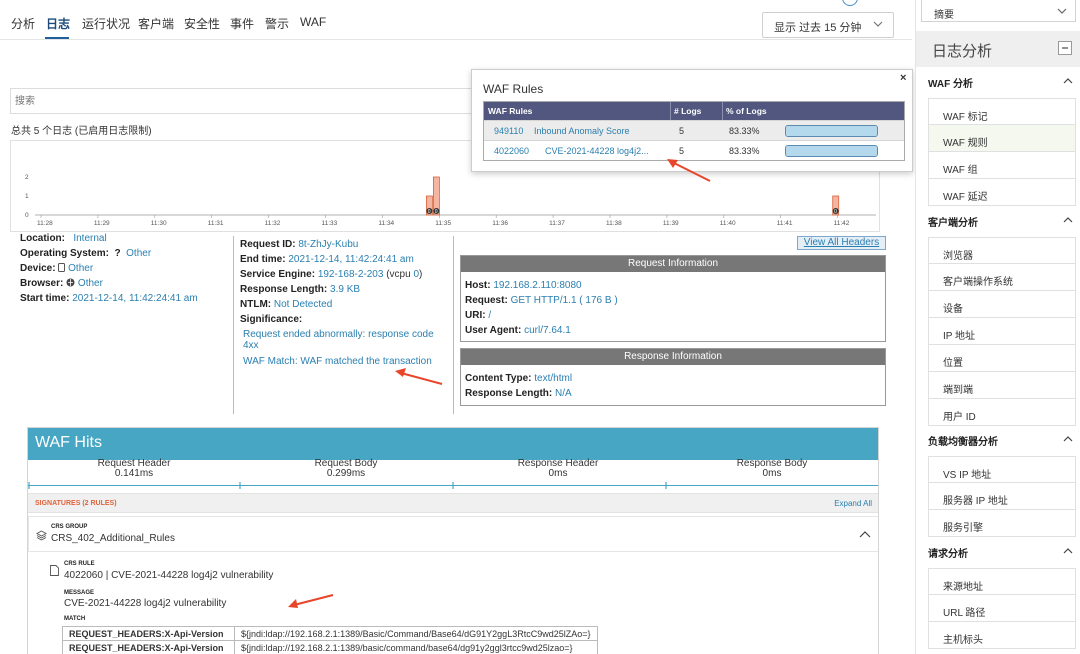 The image size is (1080, 654). Describe the element at coordinates (1002, 304) in the screenshot. I see `sidebar-item: 设备` at that location.